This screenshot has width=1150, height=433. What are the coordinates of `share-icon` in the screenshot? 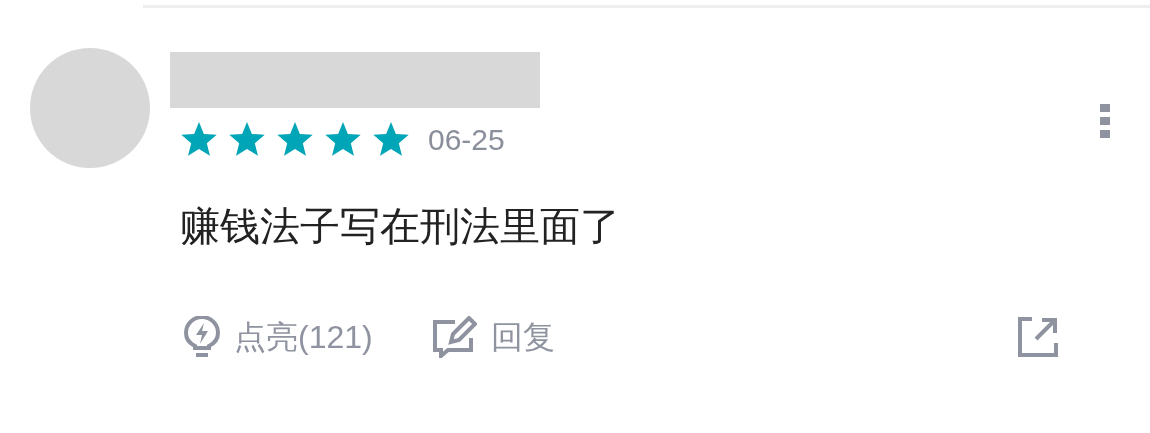 It's located at (1038, 337).